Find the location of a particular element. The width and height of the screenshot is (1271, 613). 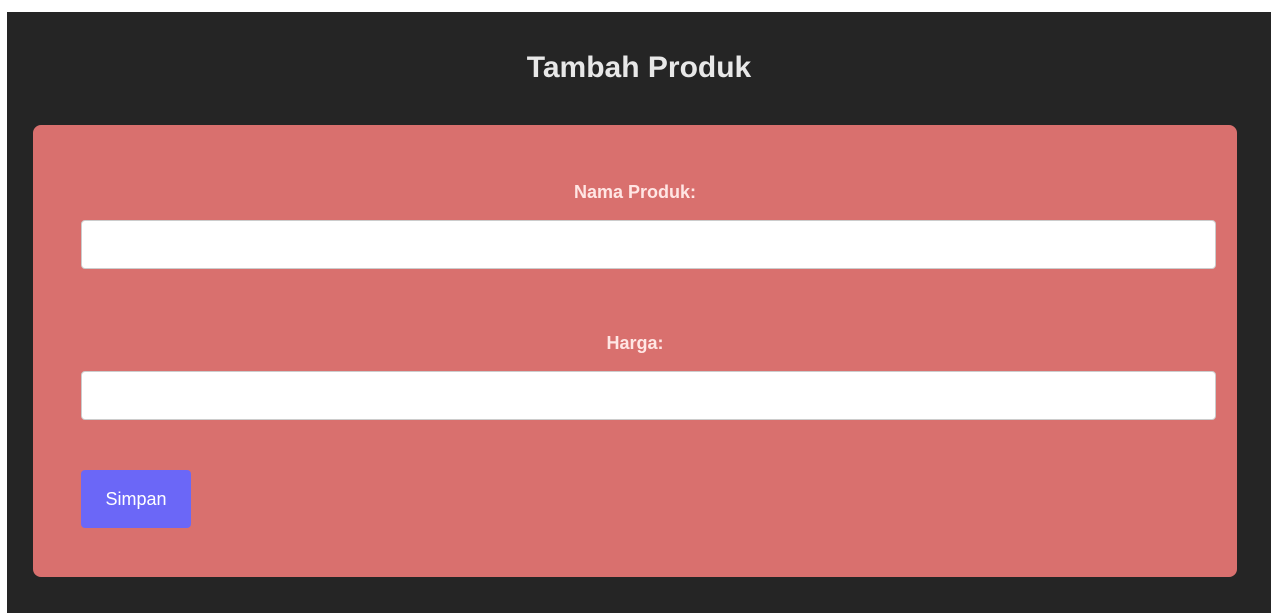

page-title: Tambah Produk is located at coordinates (639, 67).